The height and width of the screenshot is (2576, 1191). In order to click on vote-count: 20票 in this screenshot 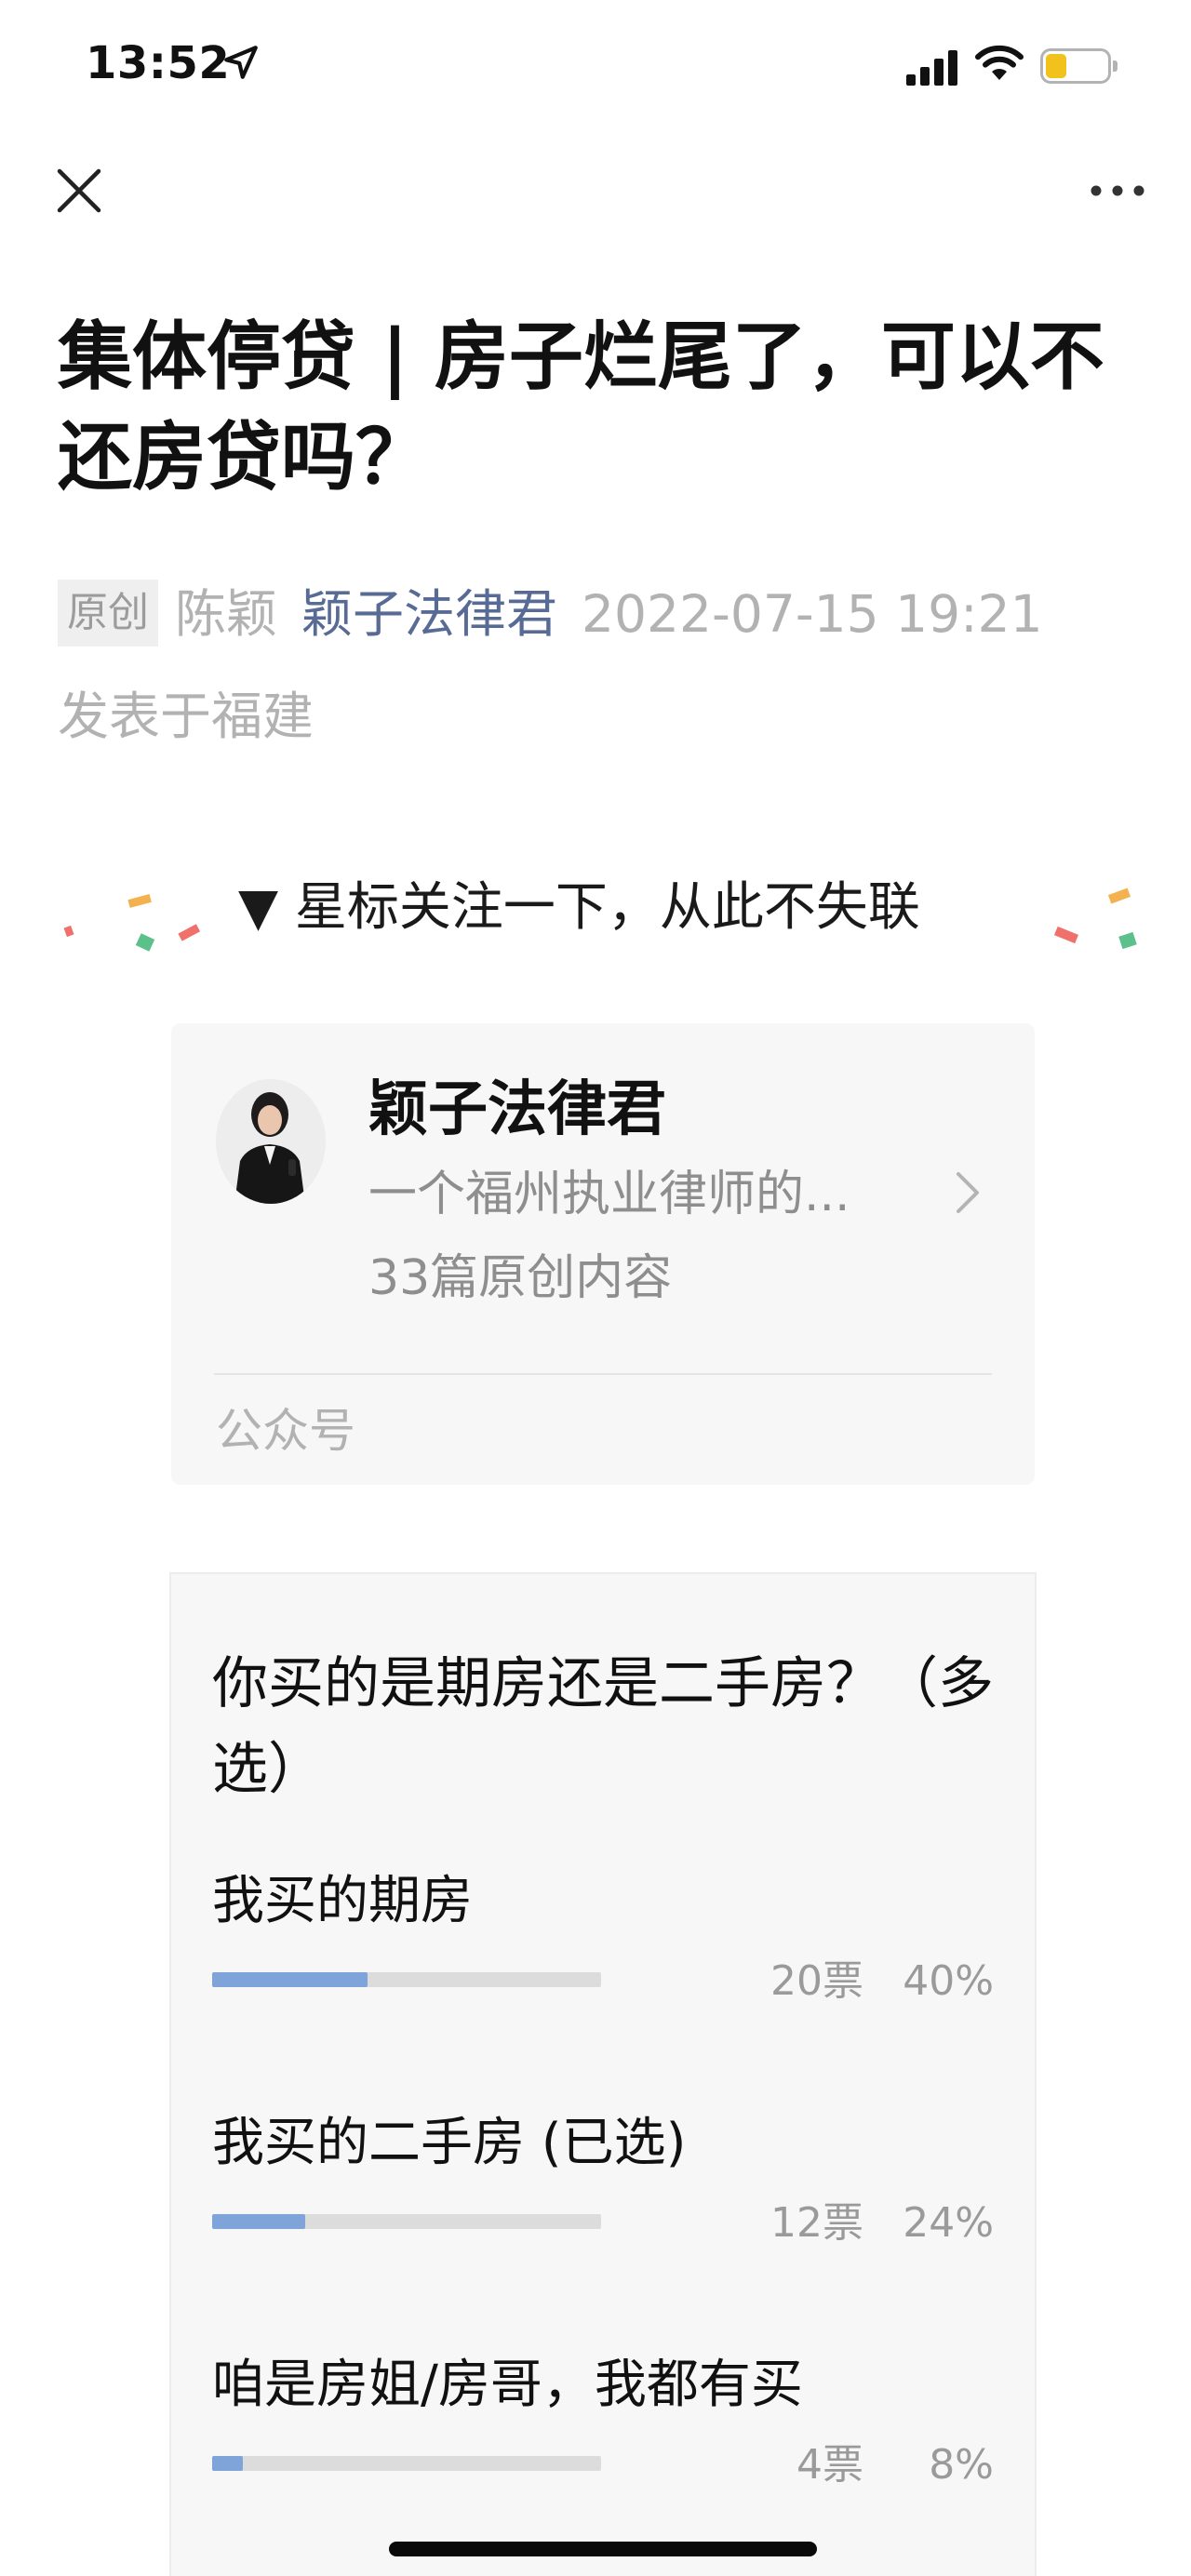, I will do `click(816, 1981)`.